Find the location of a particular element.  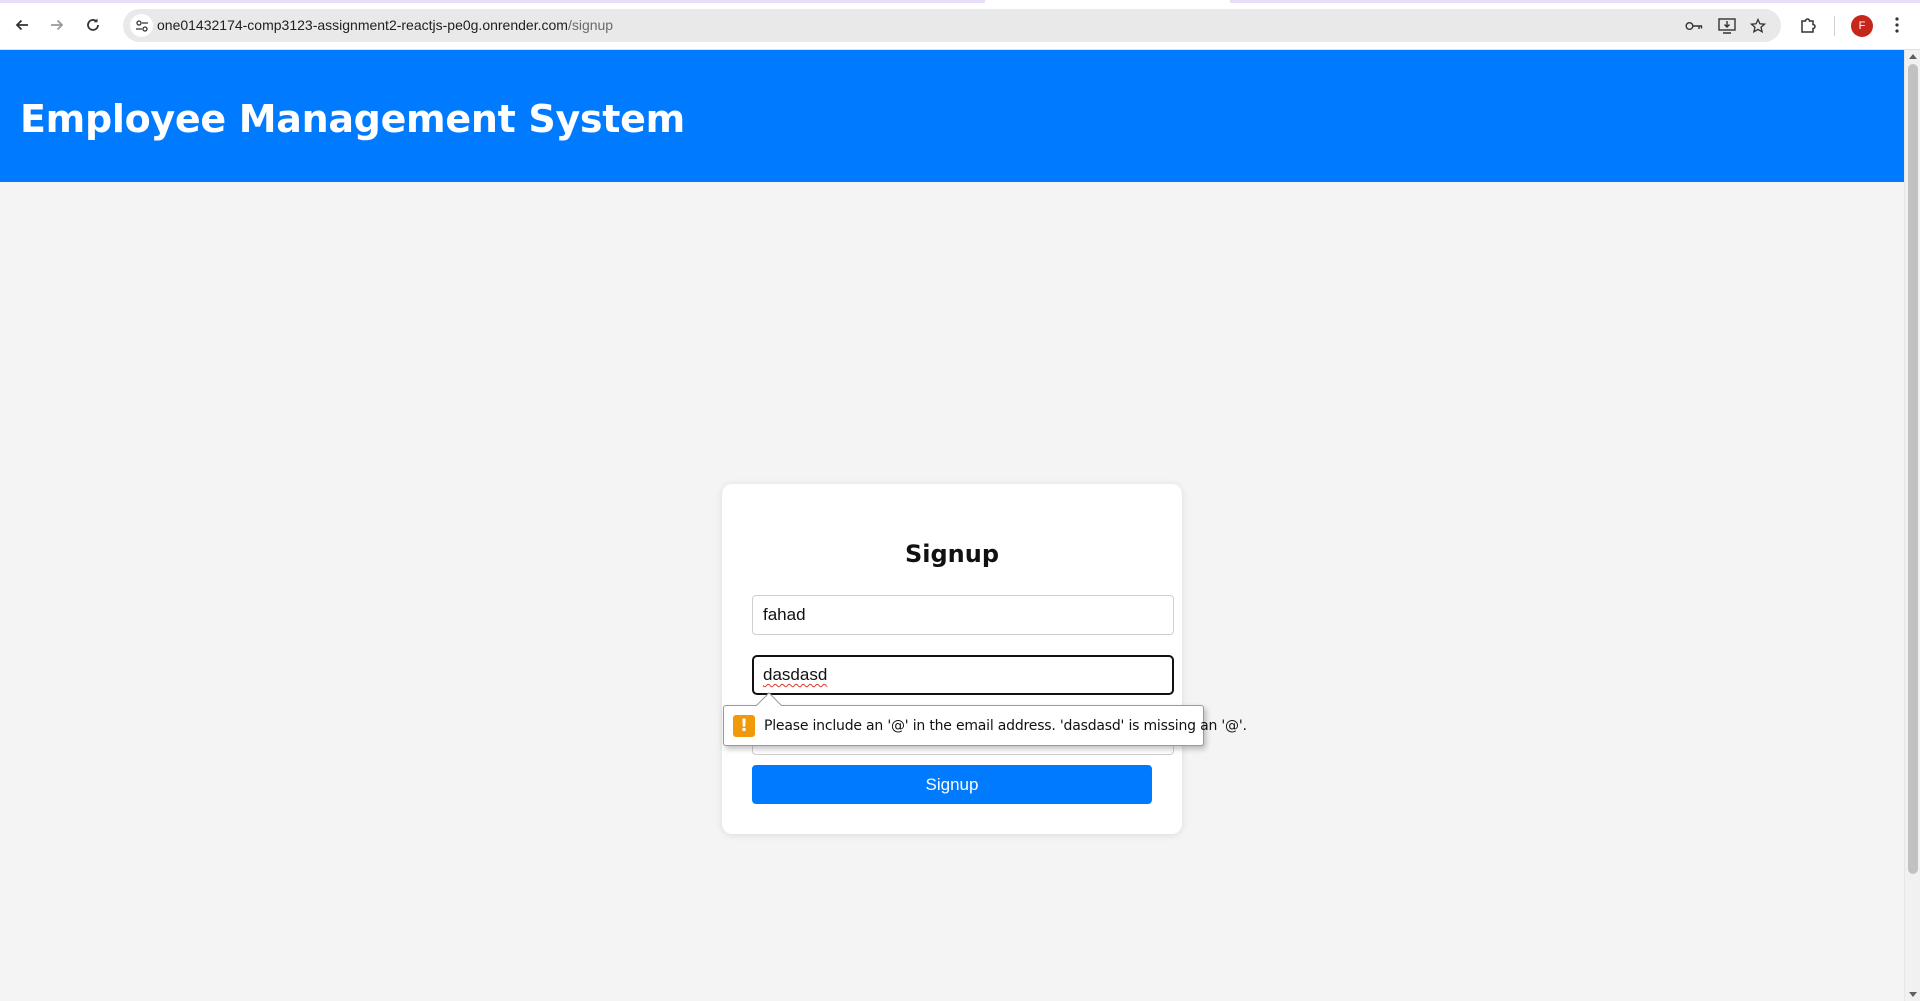

more-vert-icon is located at coordinates (1897, 25).